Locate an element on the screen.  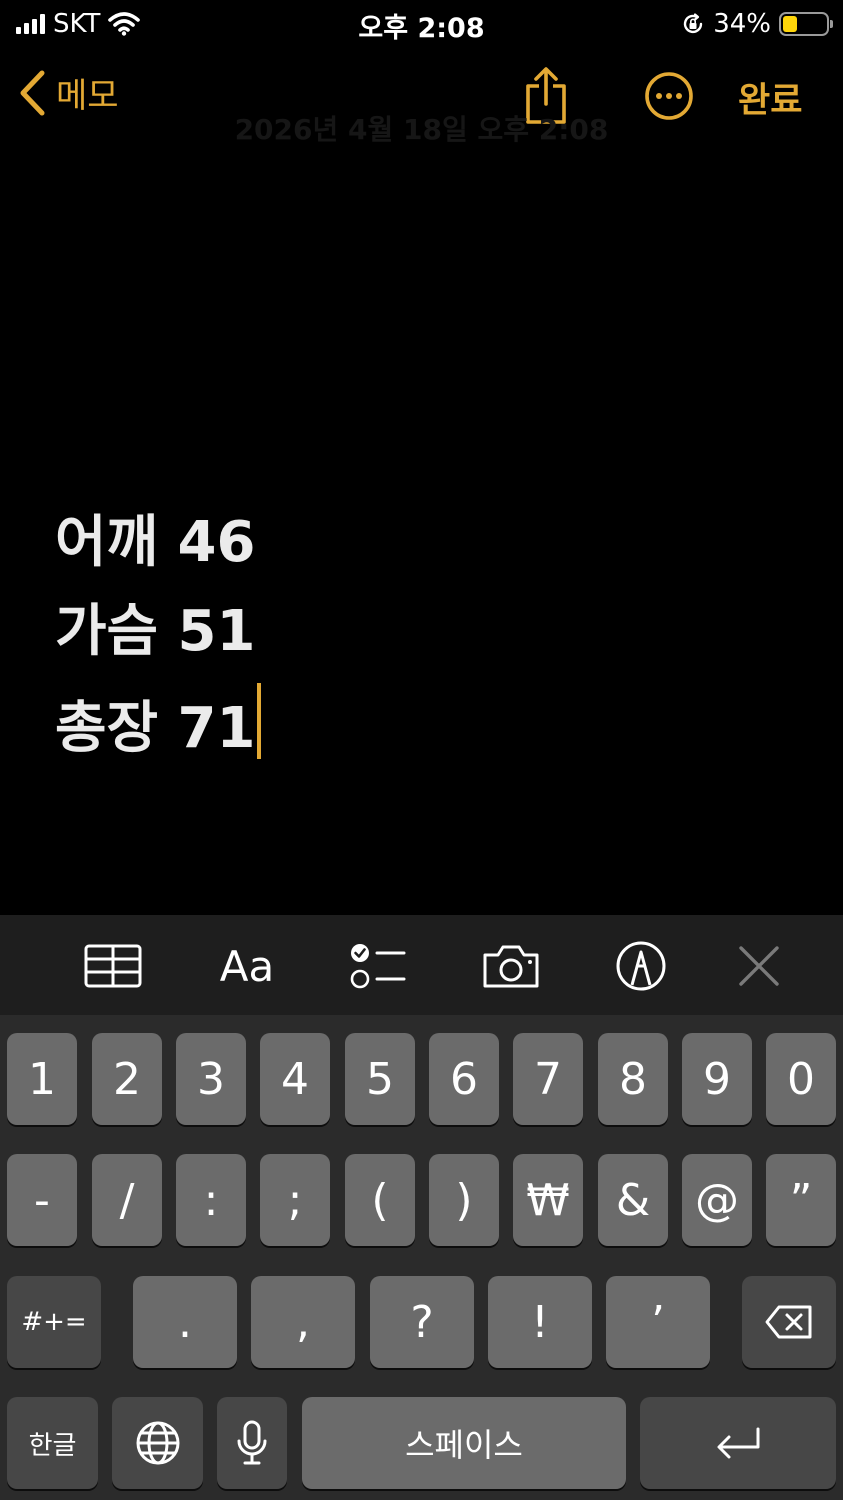
backspace-icon is located at coordinates (788, 1322).